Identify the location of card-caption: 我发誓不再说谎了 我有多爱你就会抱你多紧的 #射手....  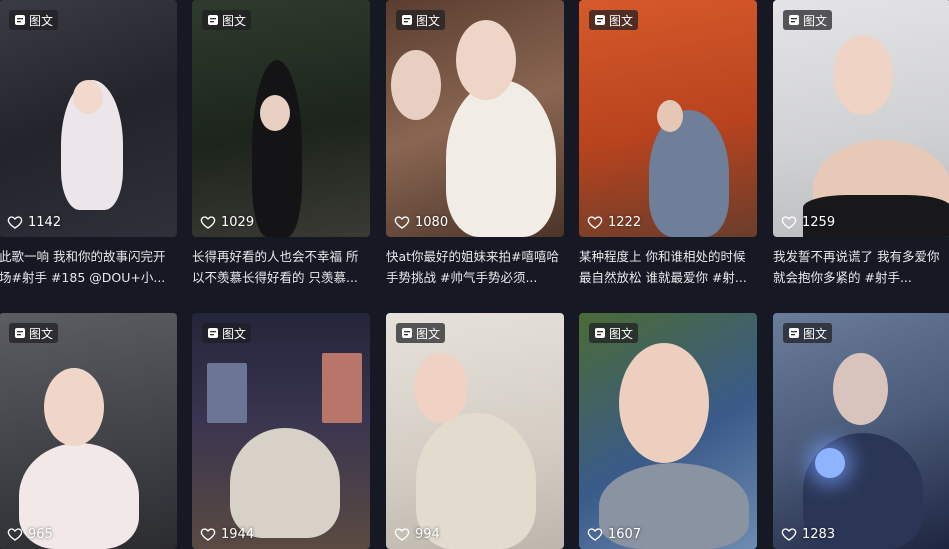
(861, 267).